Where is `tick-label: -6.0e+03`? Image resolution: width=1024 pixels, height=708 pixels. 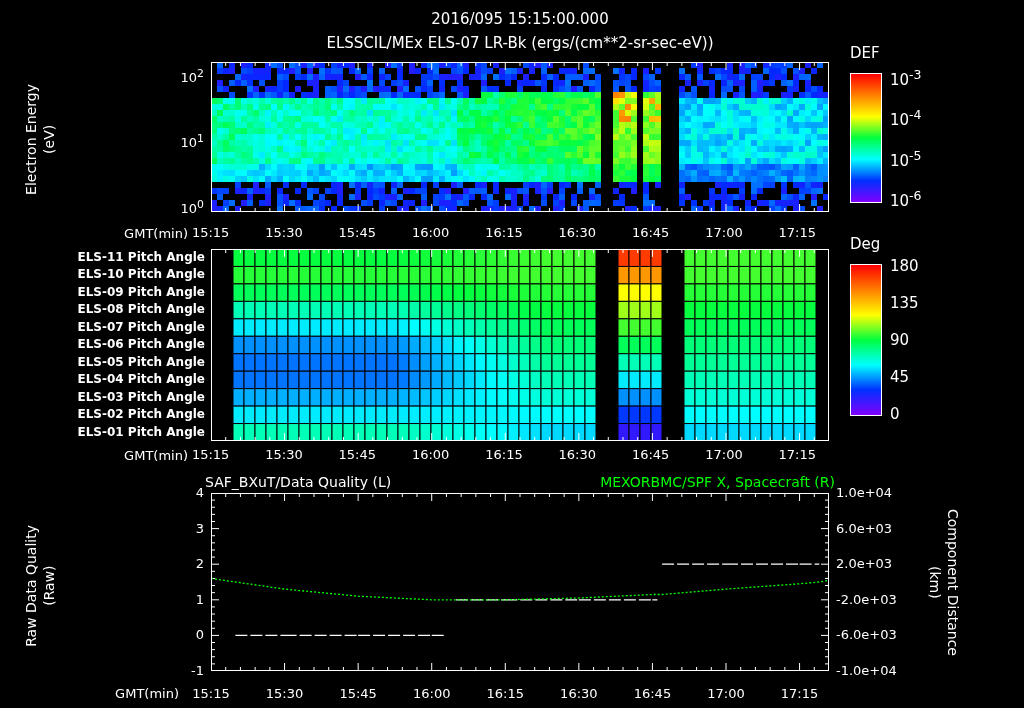 tick-label: -6.0e+03 is located at coordinates (866, 635).